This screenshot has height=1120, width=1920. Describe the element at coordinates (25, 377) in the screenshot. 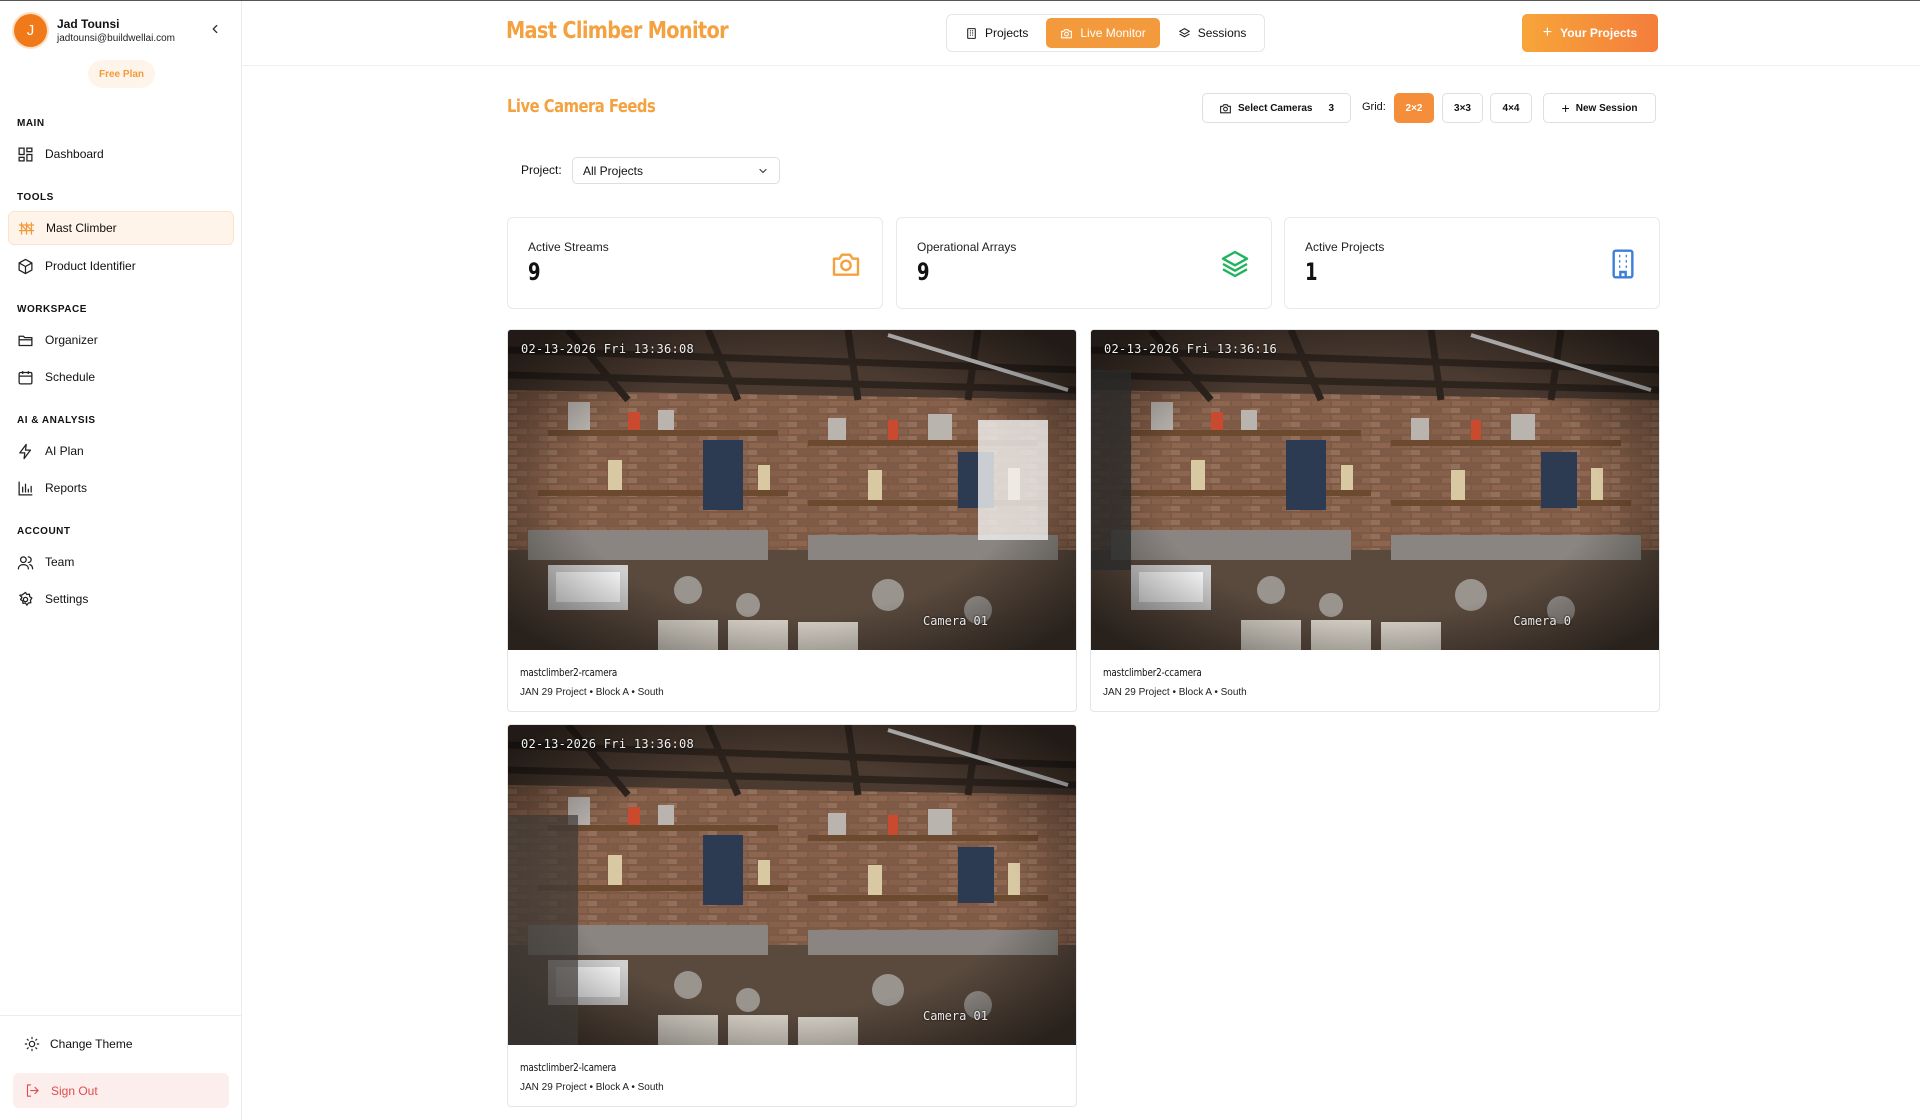

I see `calendar-icon` at that location.